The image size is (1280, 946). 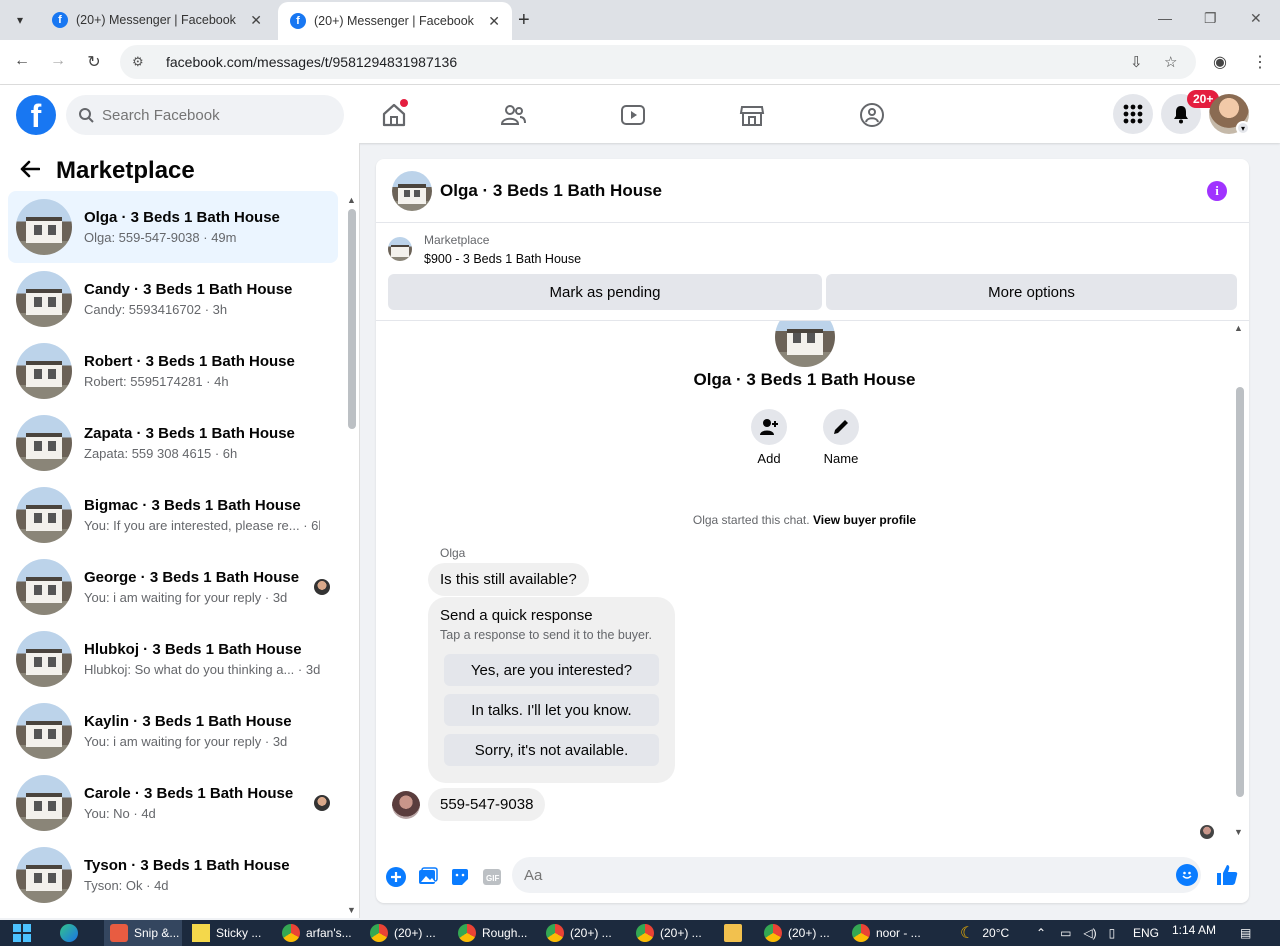 I want to click on apps-menu-button, so click(x=1133, y=114).